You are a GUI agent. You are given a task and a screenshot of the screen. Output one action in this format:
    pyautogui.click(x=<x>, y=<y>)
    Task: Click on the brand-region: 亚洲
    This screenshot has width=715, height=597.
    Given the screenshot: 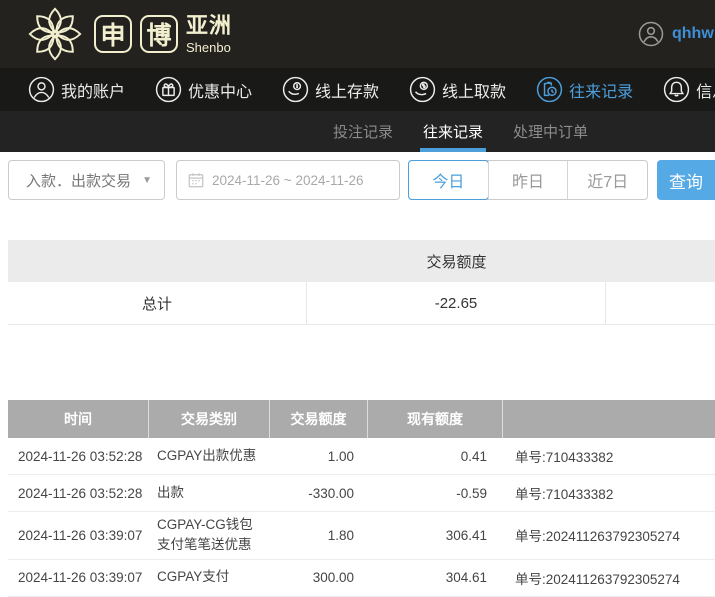 What is the action you would take?
    pyautogui.click(x=209, y=25)
    